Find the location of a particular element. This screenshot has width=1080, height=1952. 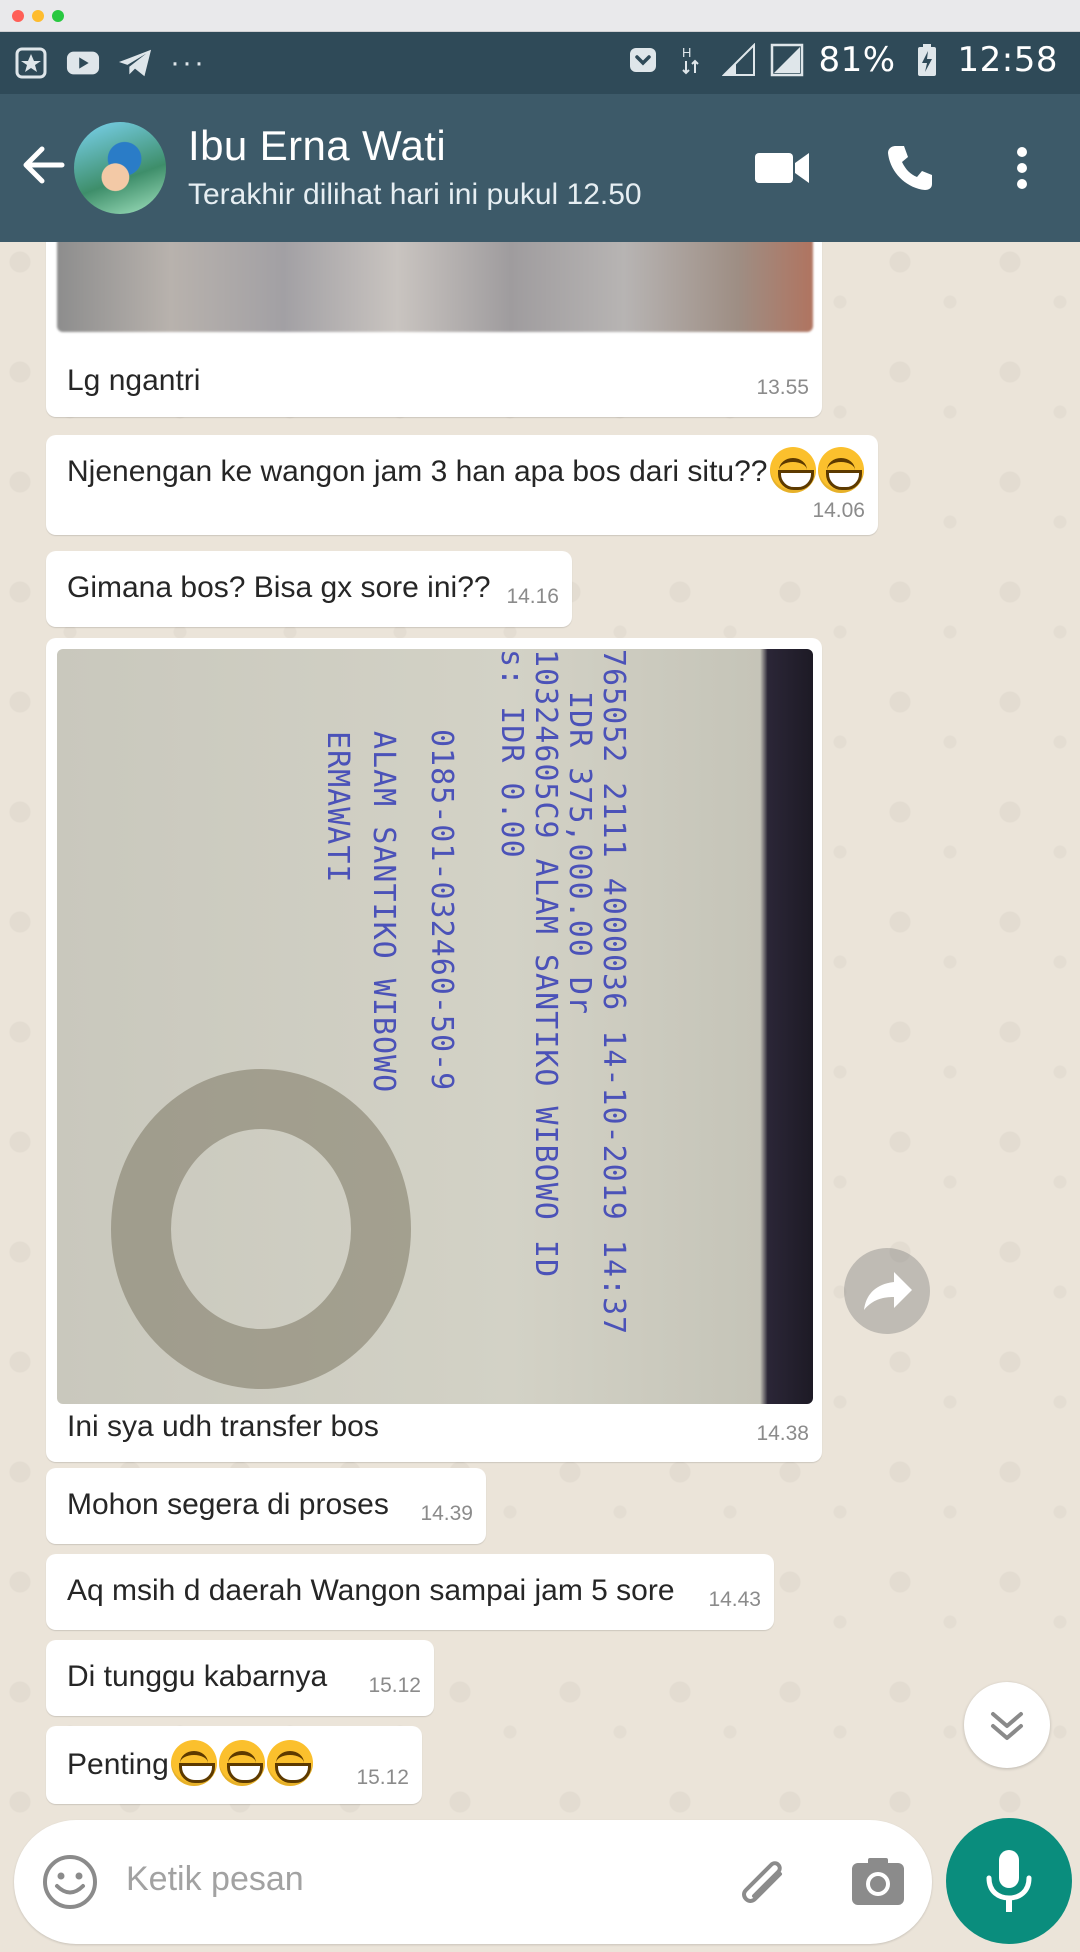

receipt-line: 0185-01-032460-50-9 is located at coordinates (441, 910).